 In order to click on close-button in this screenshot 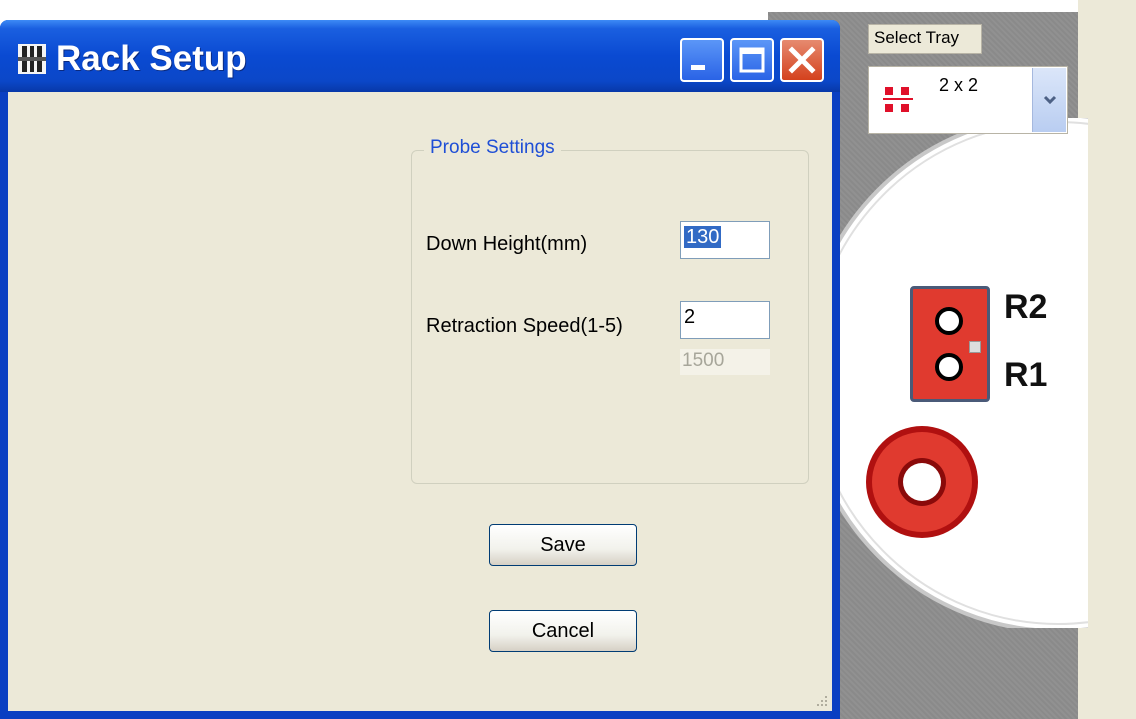, I will do `click(802, 60)`.